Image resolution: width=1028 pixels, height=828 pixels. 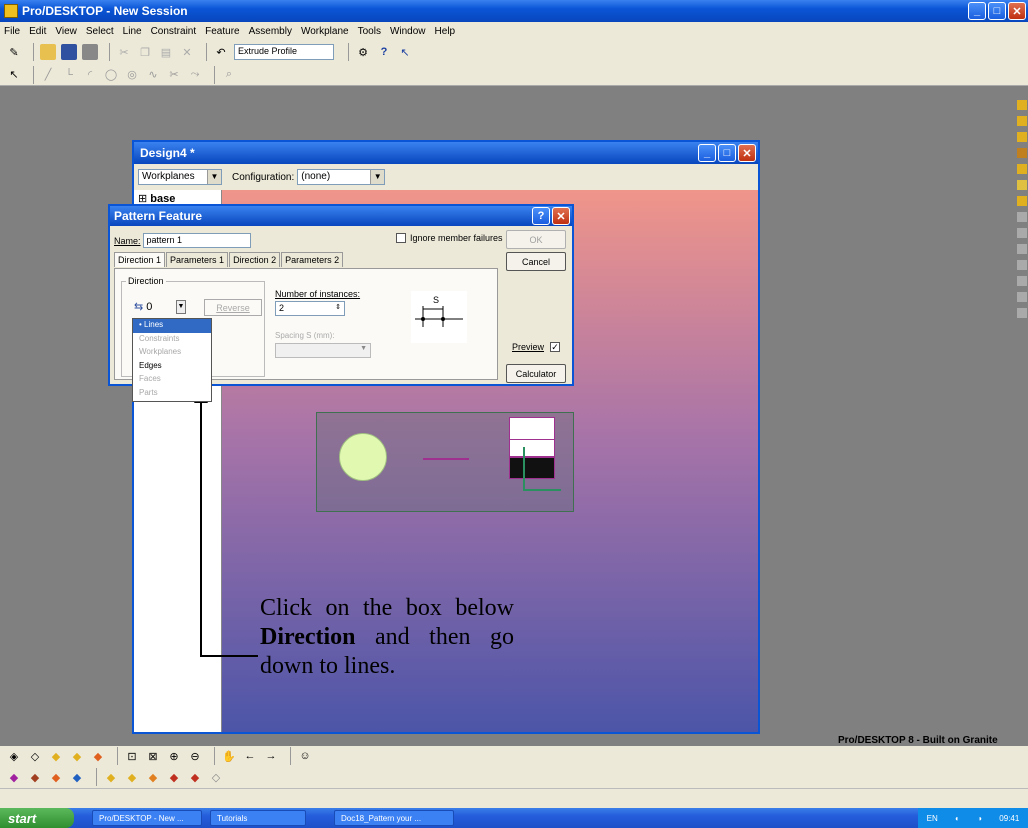 I want to click on save-icon, so click(x=69, y=52).